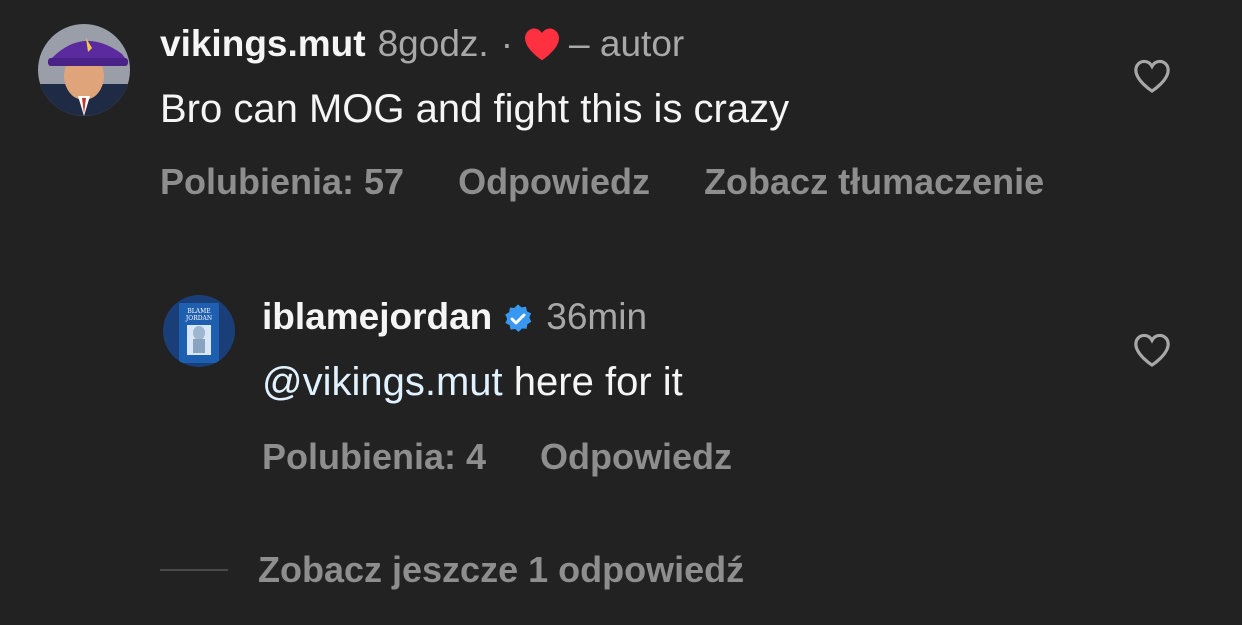 This screenshot has width=1242, height=625. Describe the element at coordinates (194, 570) in the screenshot. I see `divider-line` at that location.